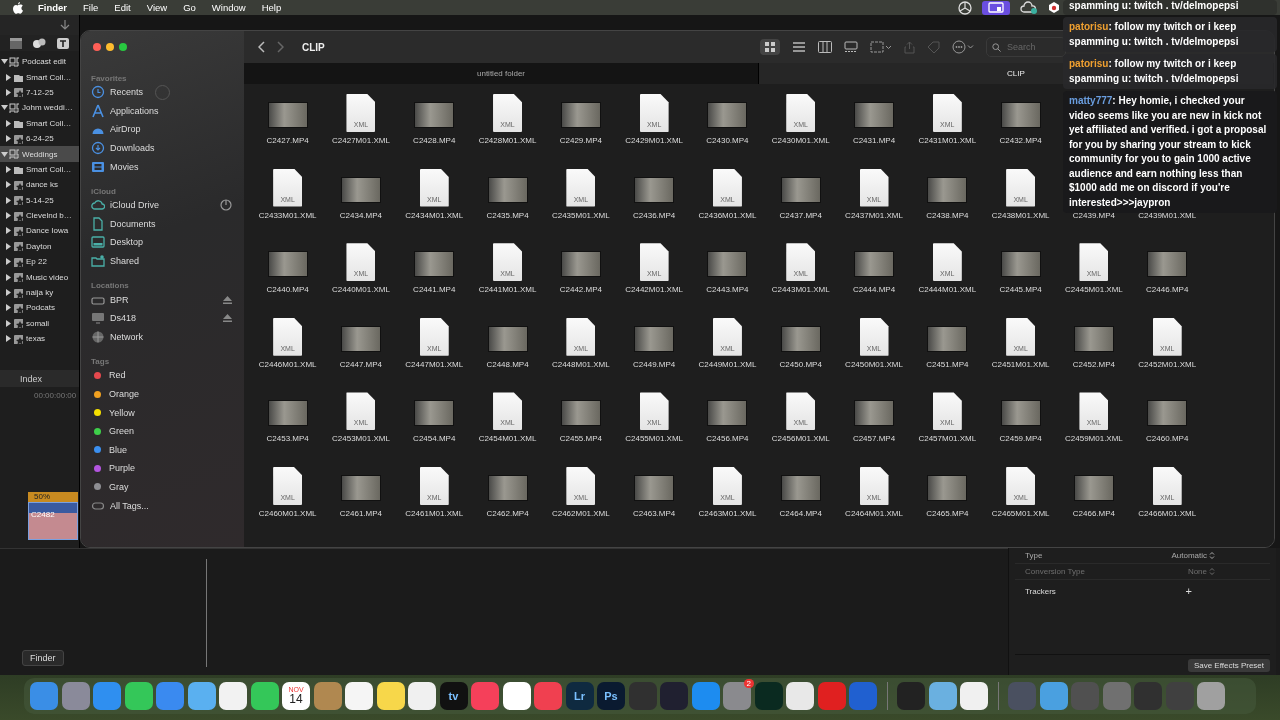  What do you see at coordinates (227, 299) in the screenshot?
I see `eject-icon` at bounding box center [227, 299].